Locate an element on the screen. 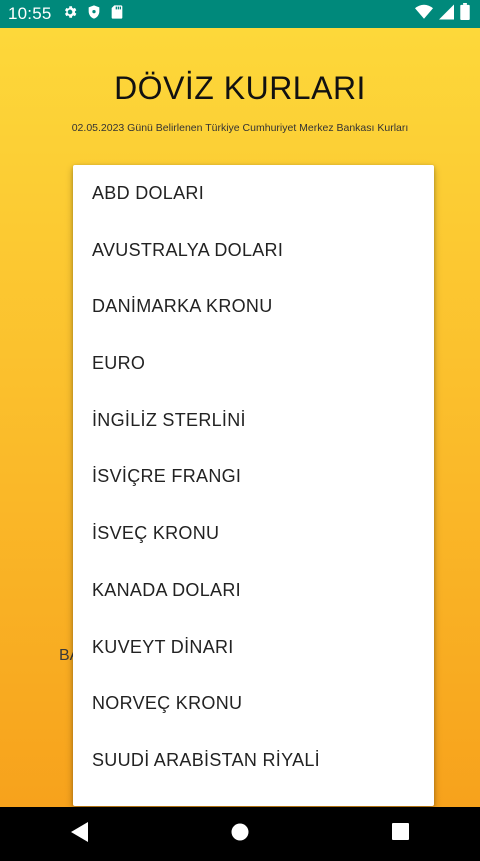 Image resolution: width=480 pixels, height=861 pixels. dropdown-item-suudi-arabistan-riyali: SUUDİ ARABİSTAN RİYALİ is located at coordinates (253, 760).